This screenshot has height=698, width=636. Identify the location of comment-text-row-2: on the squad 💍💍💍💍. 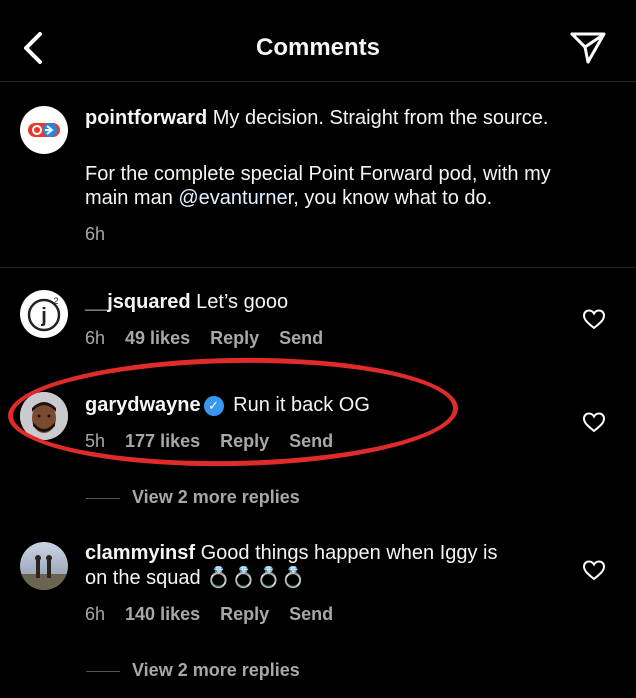
(195, 578).